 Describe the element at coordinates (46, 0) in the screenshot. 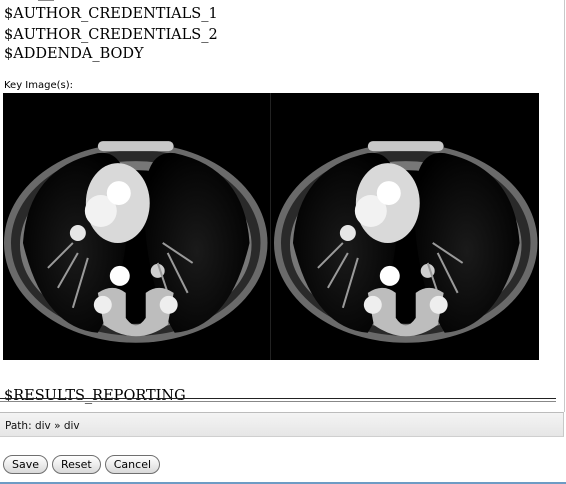

I see `divider` at that location.